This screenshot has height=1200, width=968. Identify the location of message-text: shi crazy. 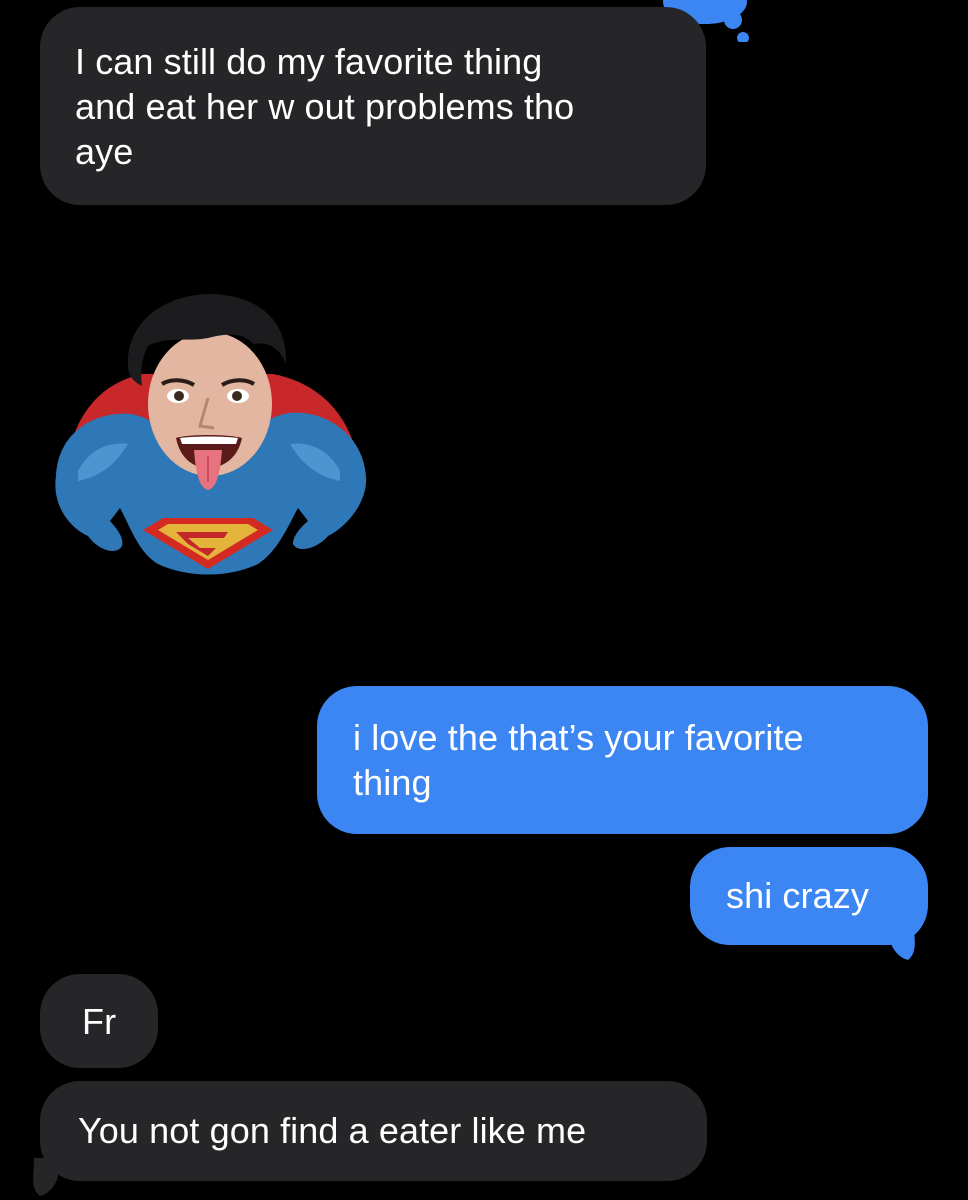
(797, 895).